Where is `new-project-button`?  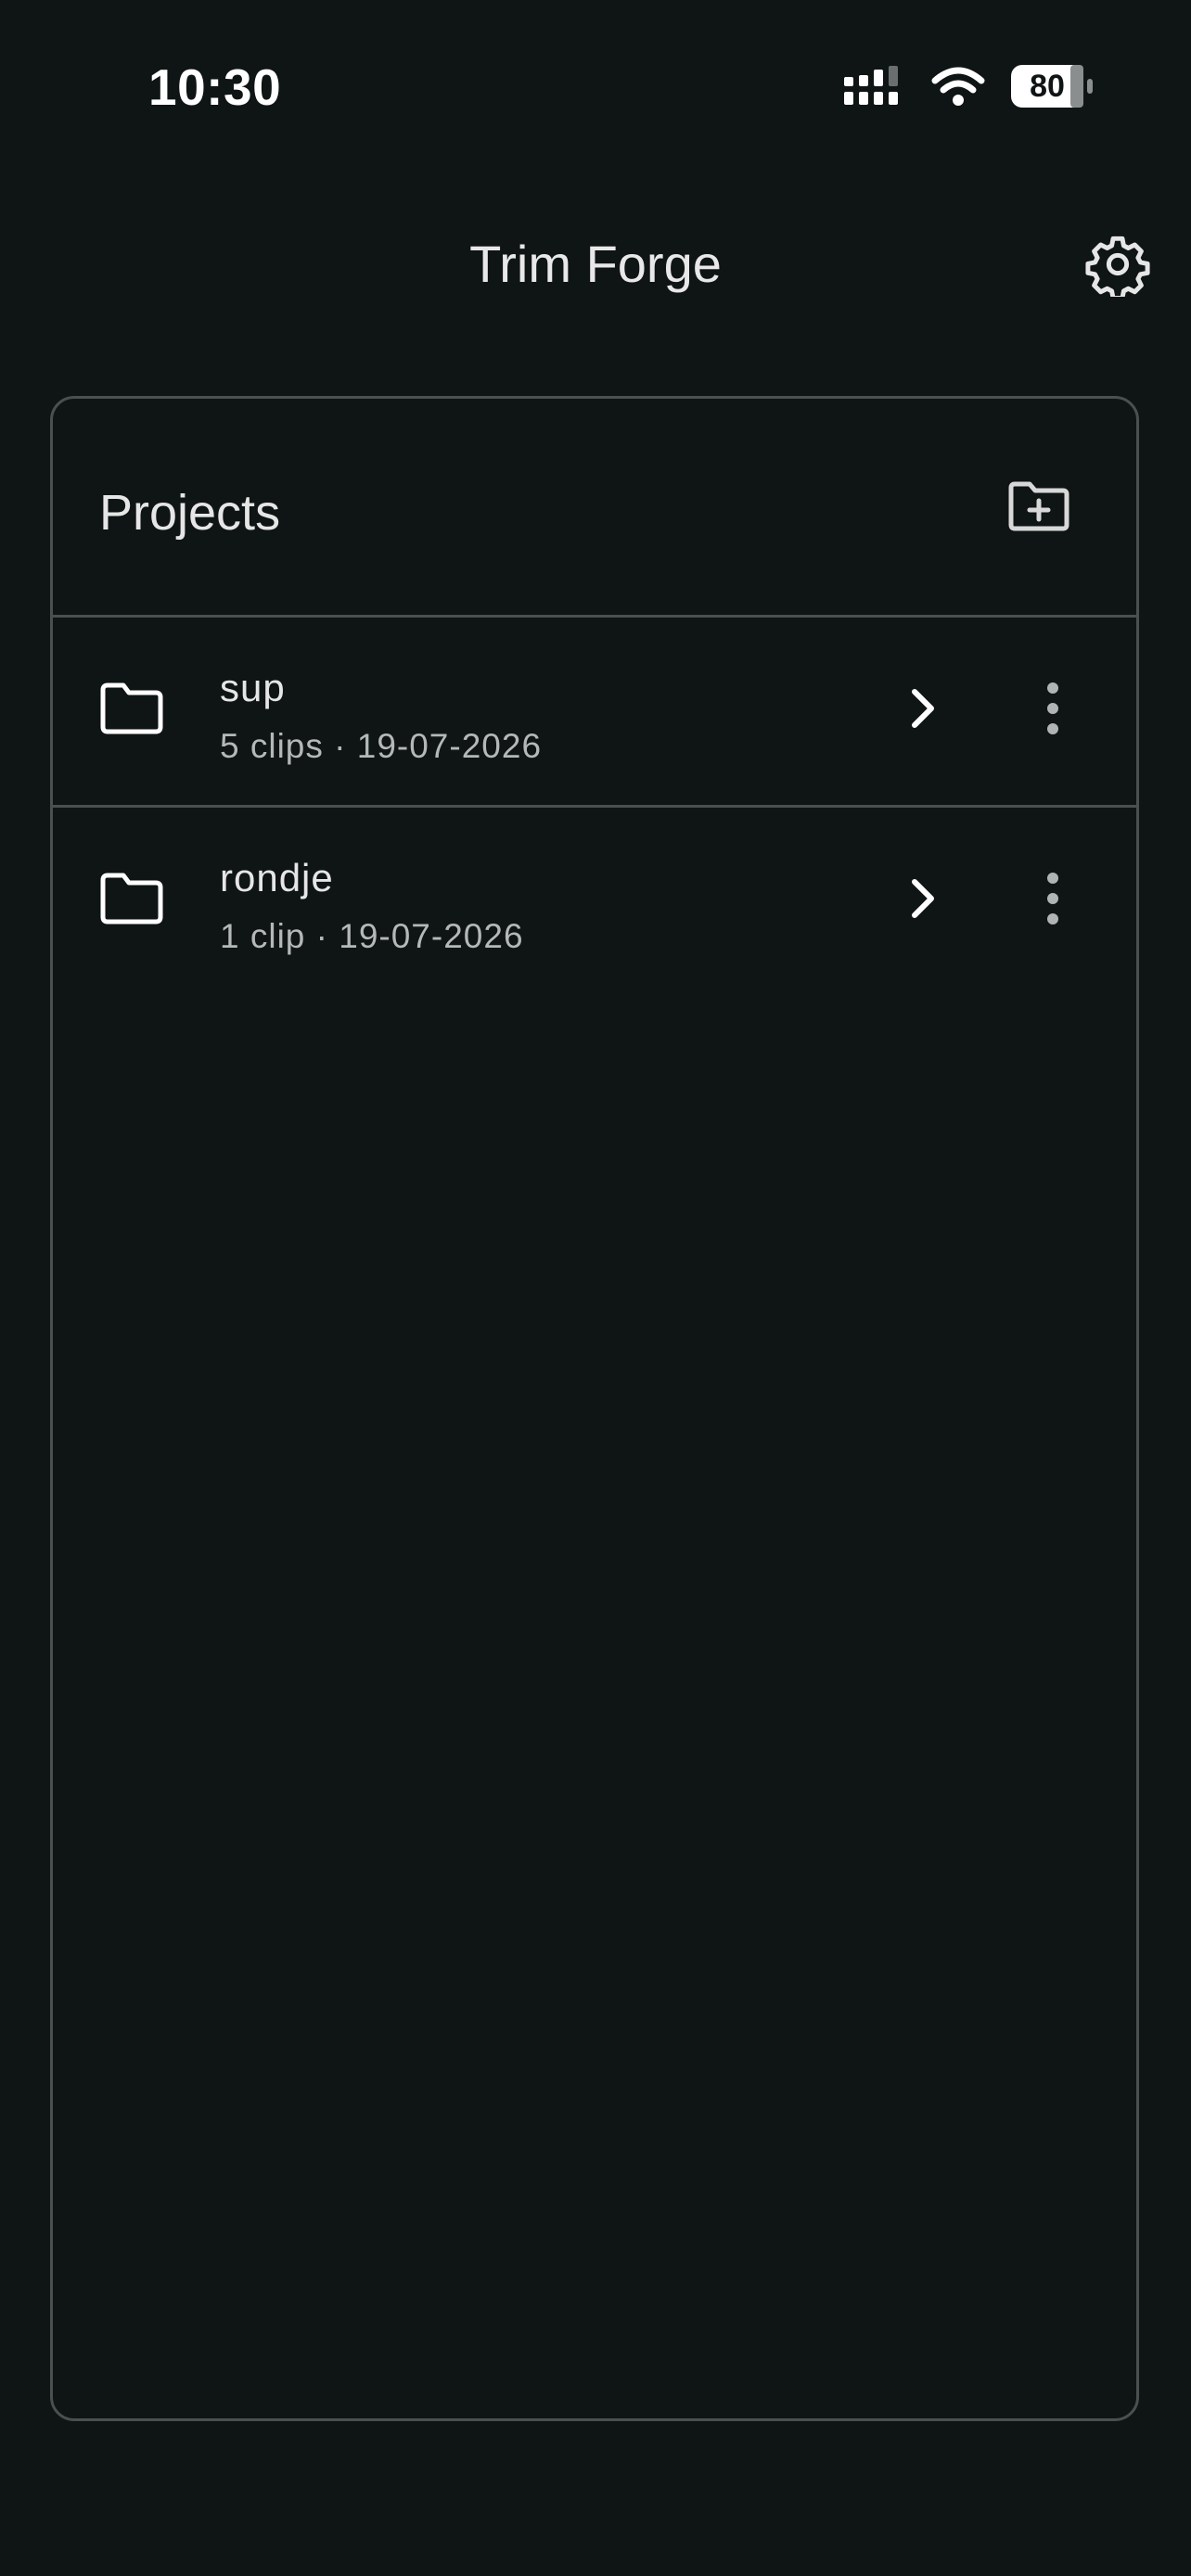
new-project-button is located at coordinates (1039, 508).